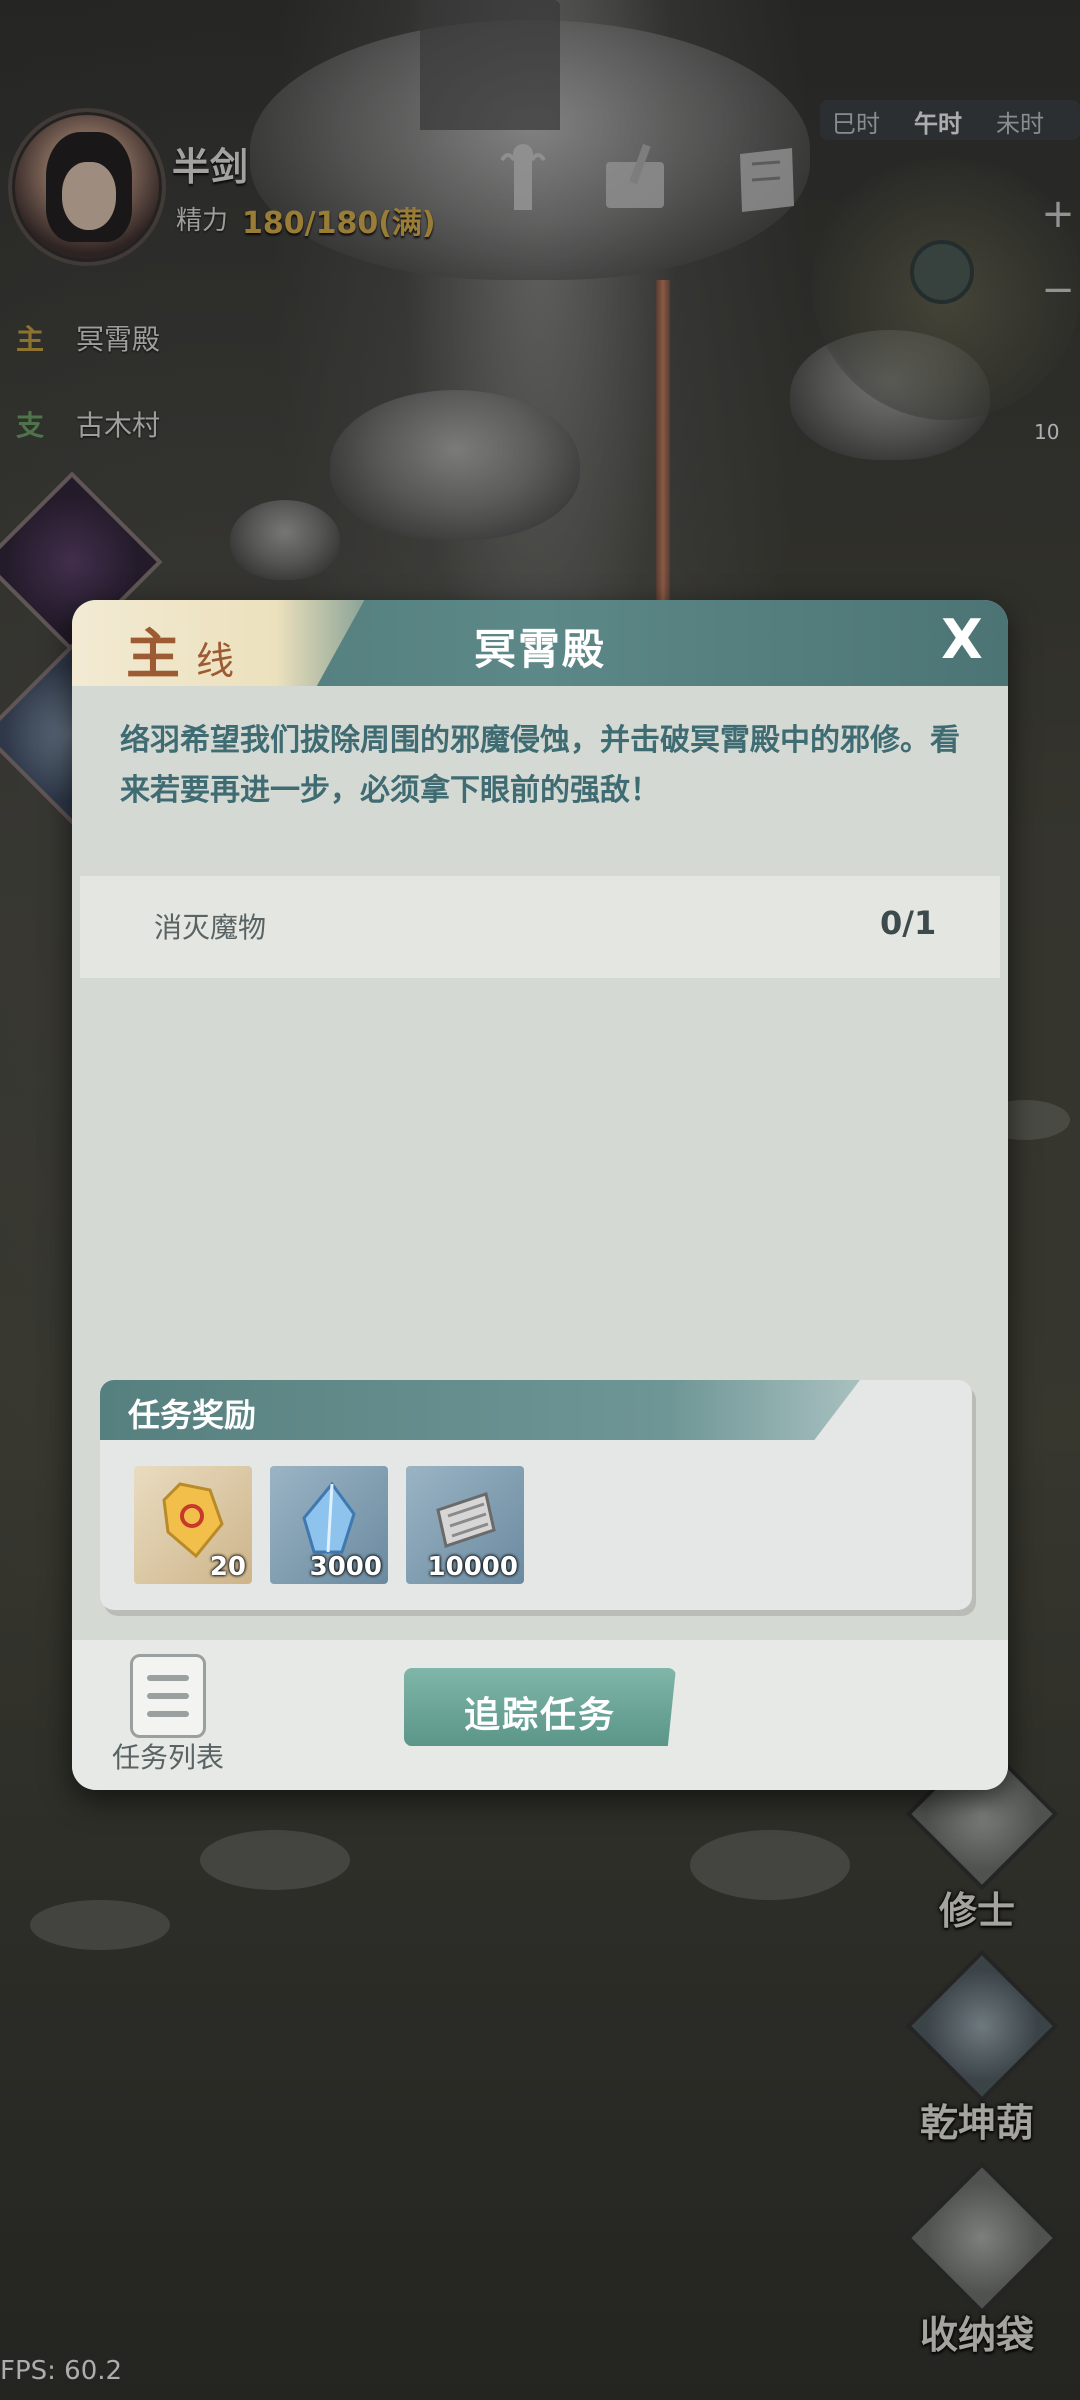 The height and width of the screenshot is (2400, 1080). I want to click on task-list-icon, so click(168, 1696).